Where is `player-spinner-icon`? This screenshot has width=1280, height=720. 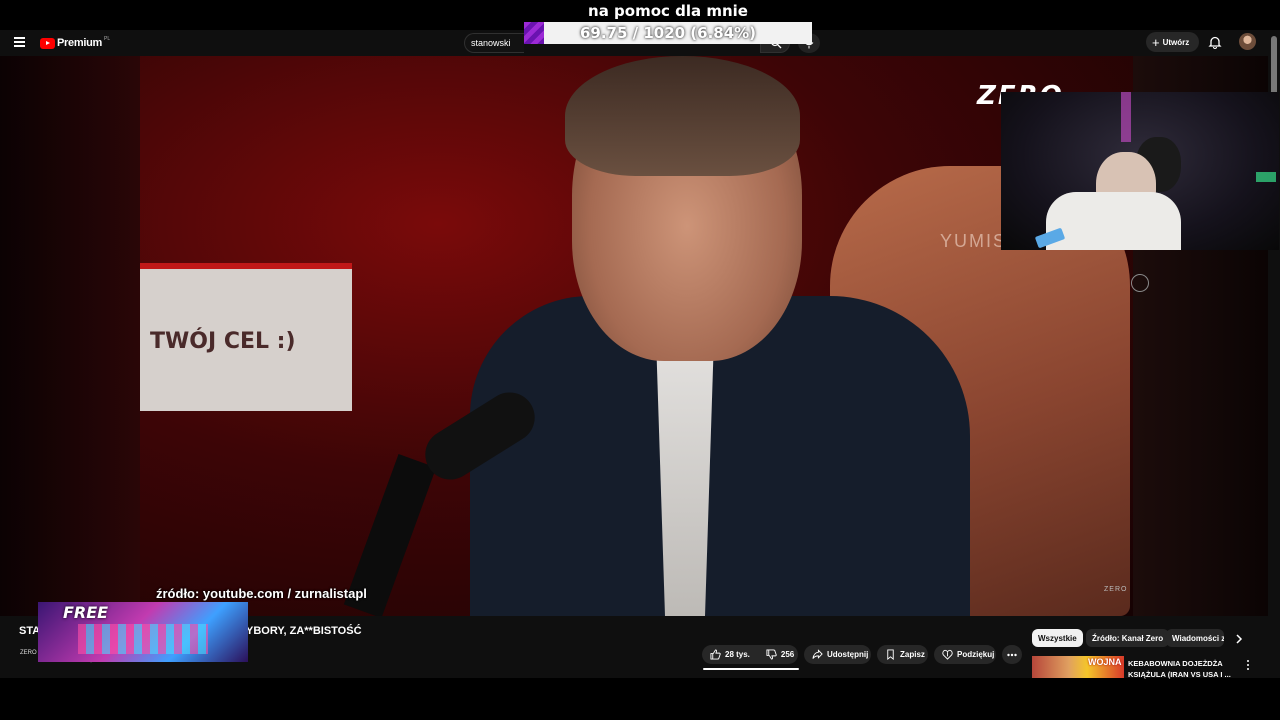
player-spinner-icon is located at coordinates (1140, 283).